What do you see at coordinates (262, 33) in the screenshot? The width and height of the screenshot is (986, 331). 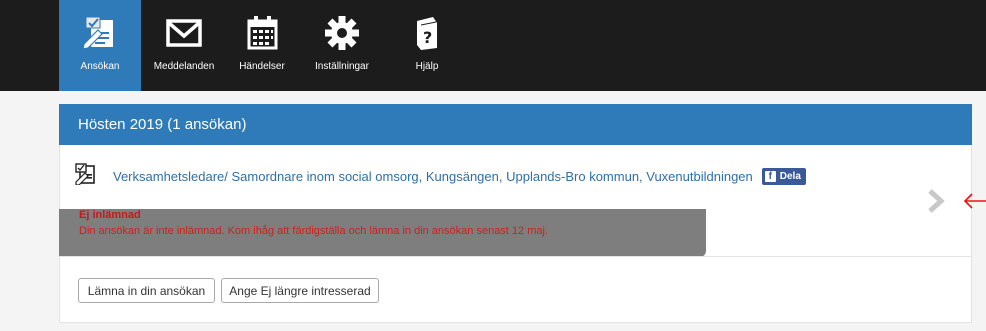 I see `calendar-icon` at bounding box center [262, 33].